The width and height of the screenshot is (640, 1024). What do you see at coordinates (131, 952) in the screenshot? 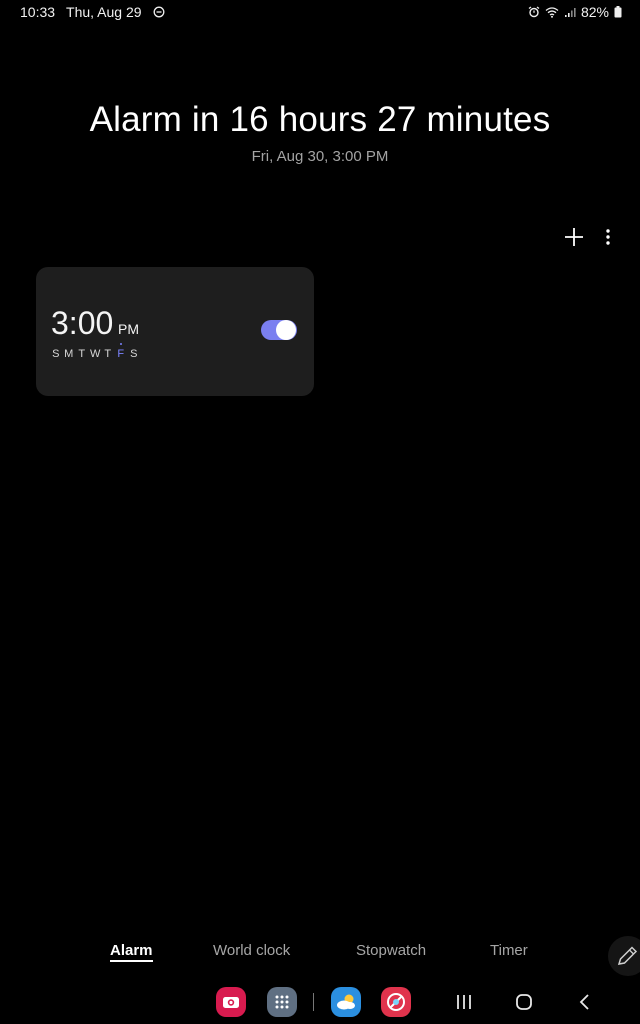
I see `tab-alarm: Alarm` at bounding box center [131, 952].